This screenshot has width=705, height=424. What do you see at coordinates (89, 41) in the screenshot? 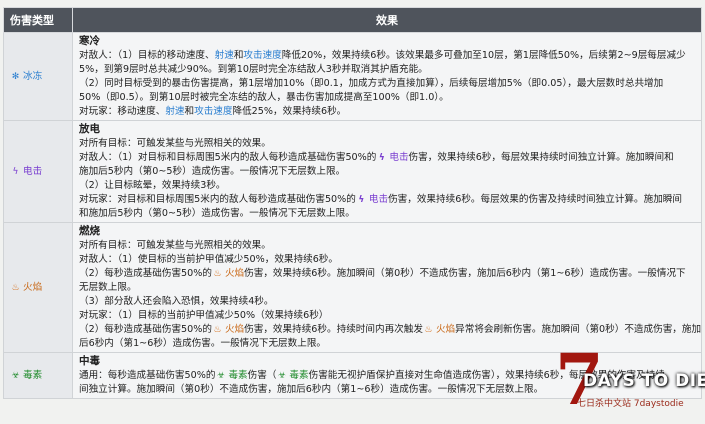
I see `effect-title: 寒冷` at bounding box center [89, 41].